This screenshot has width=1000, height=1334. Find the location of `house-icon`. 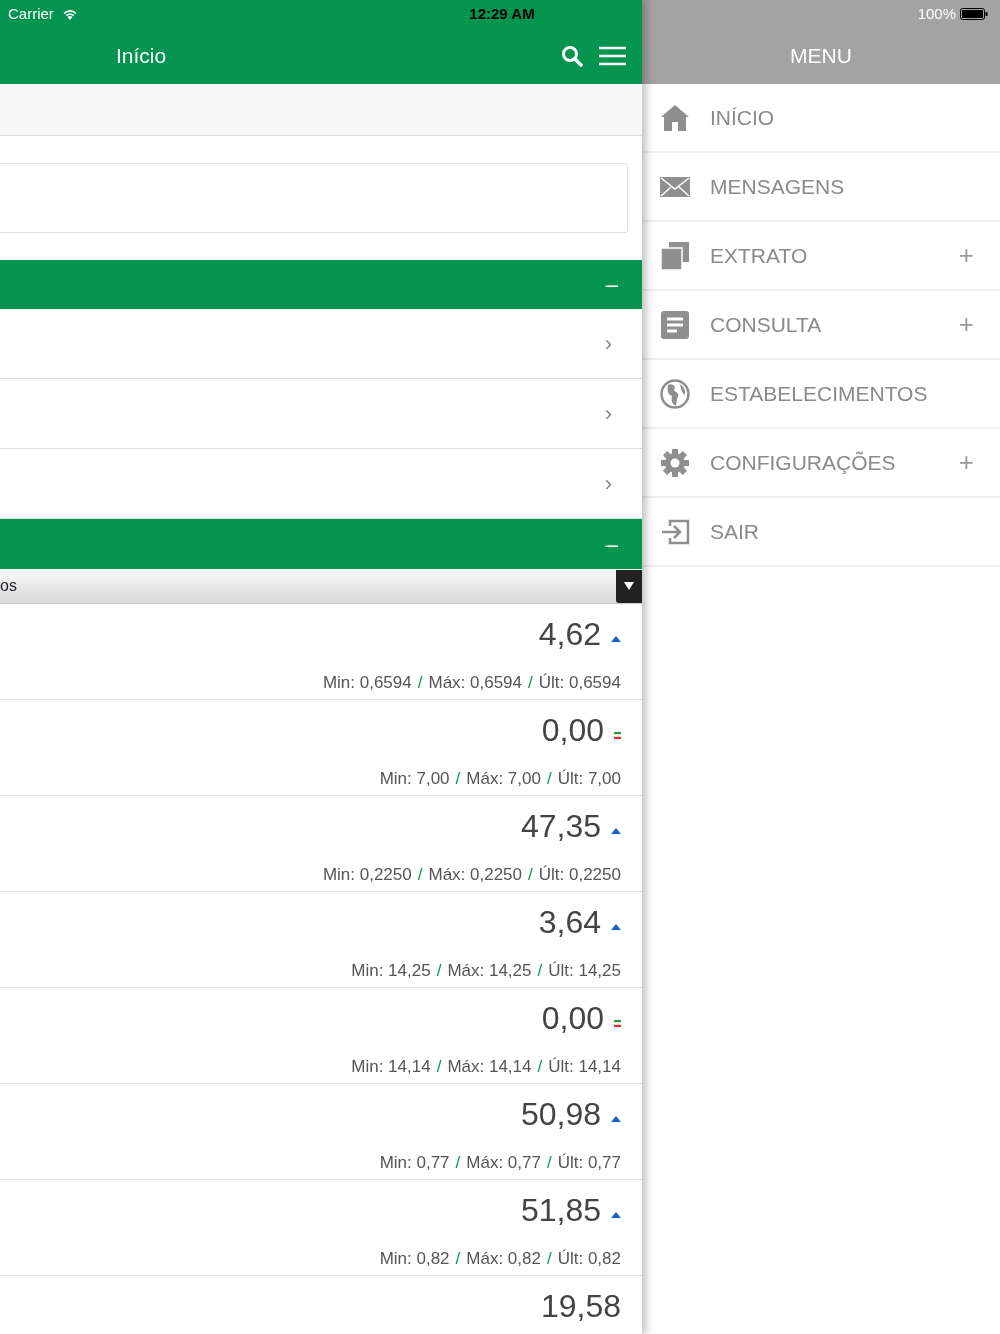

house-icon is located at coordinates (675, 117).